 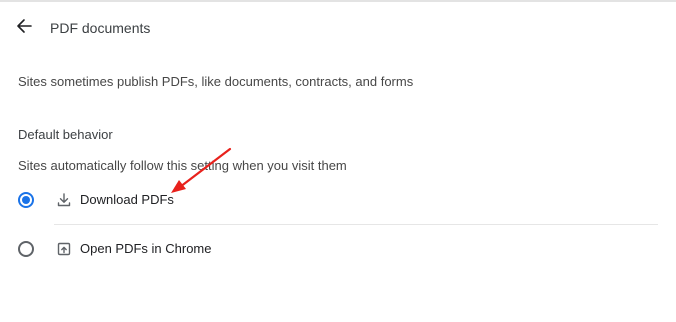 What do you see at coordinates (26, 200) in the screenshot?
I see `radio-download-pdfs` at bounding box center [26, 200].